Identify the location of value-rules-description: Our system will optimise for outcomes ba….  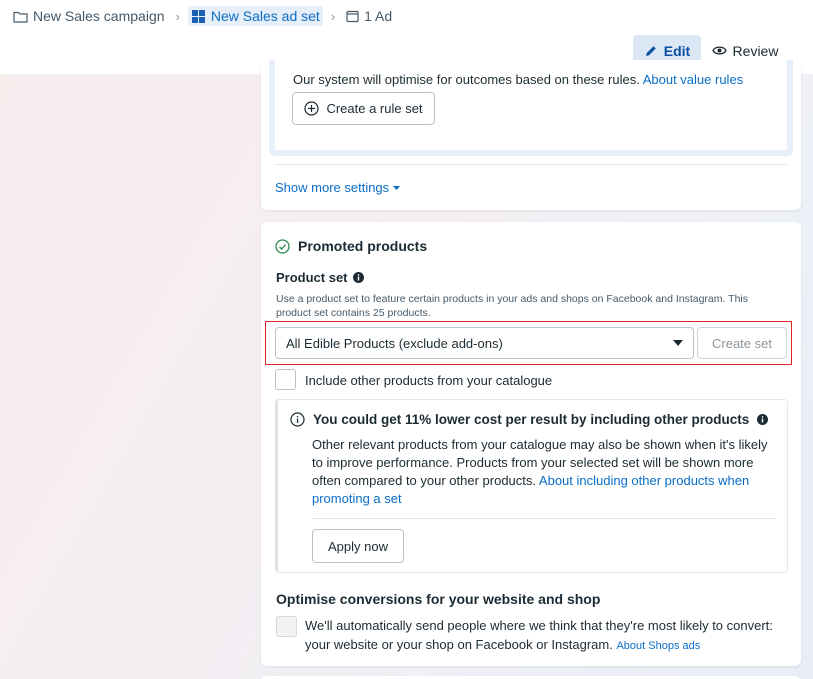
(466, 79).